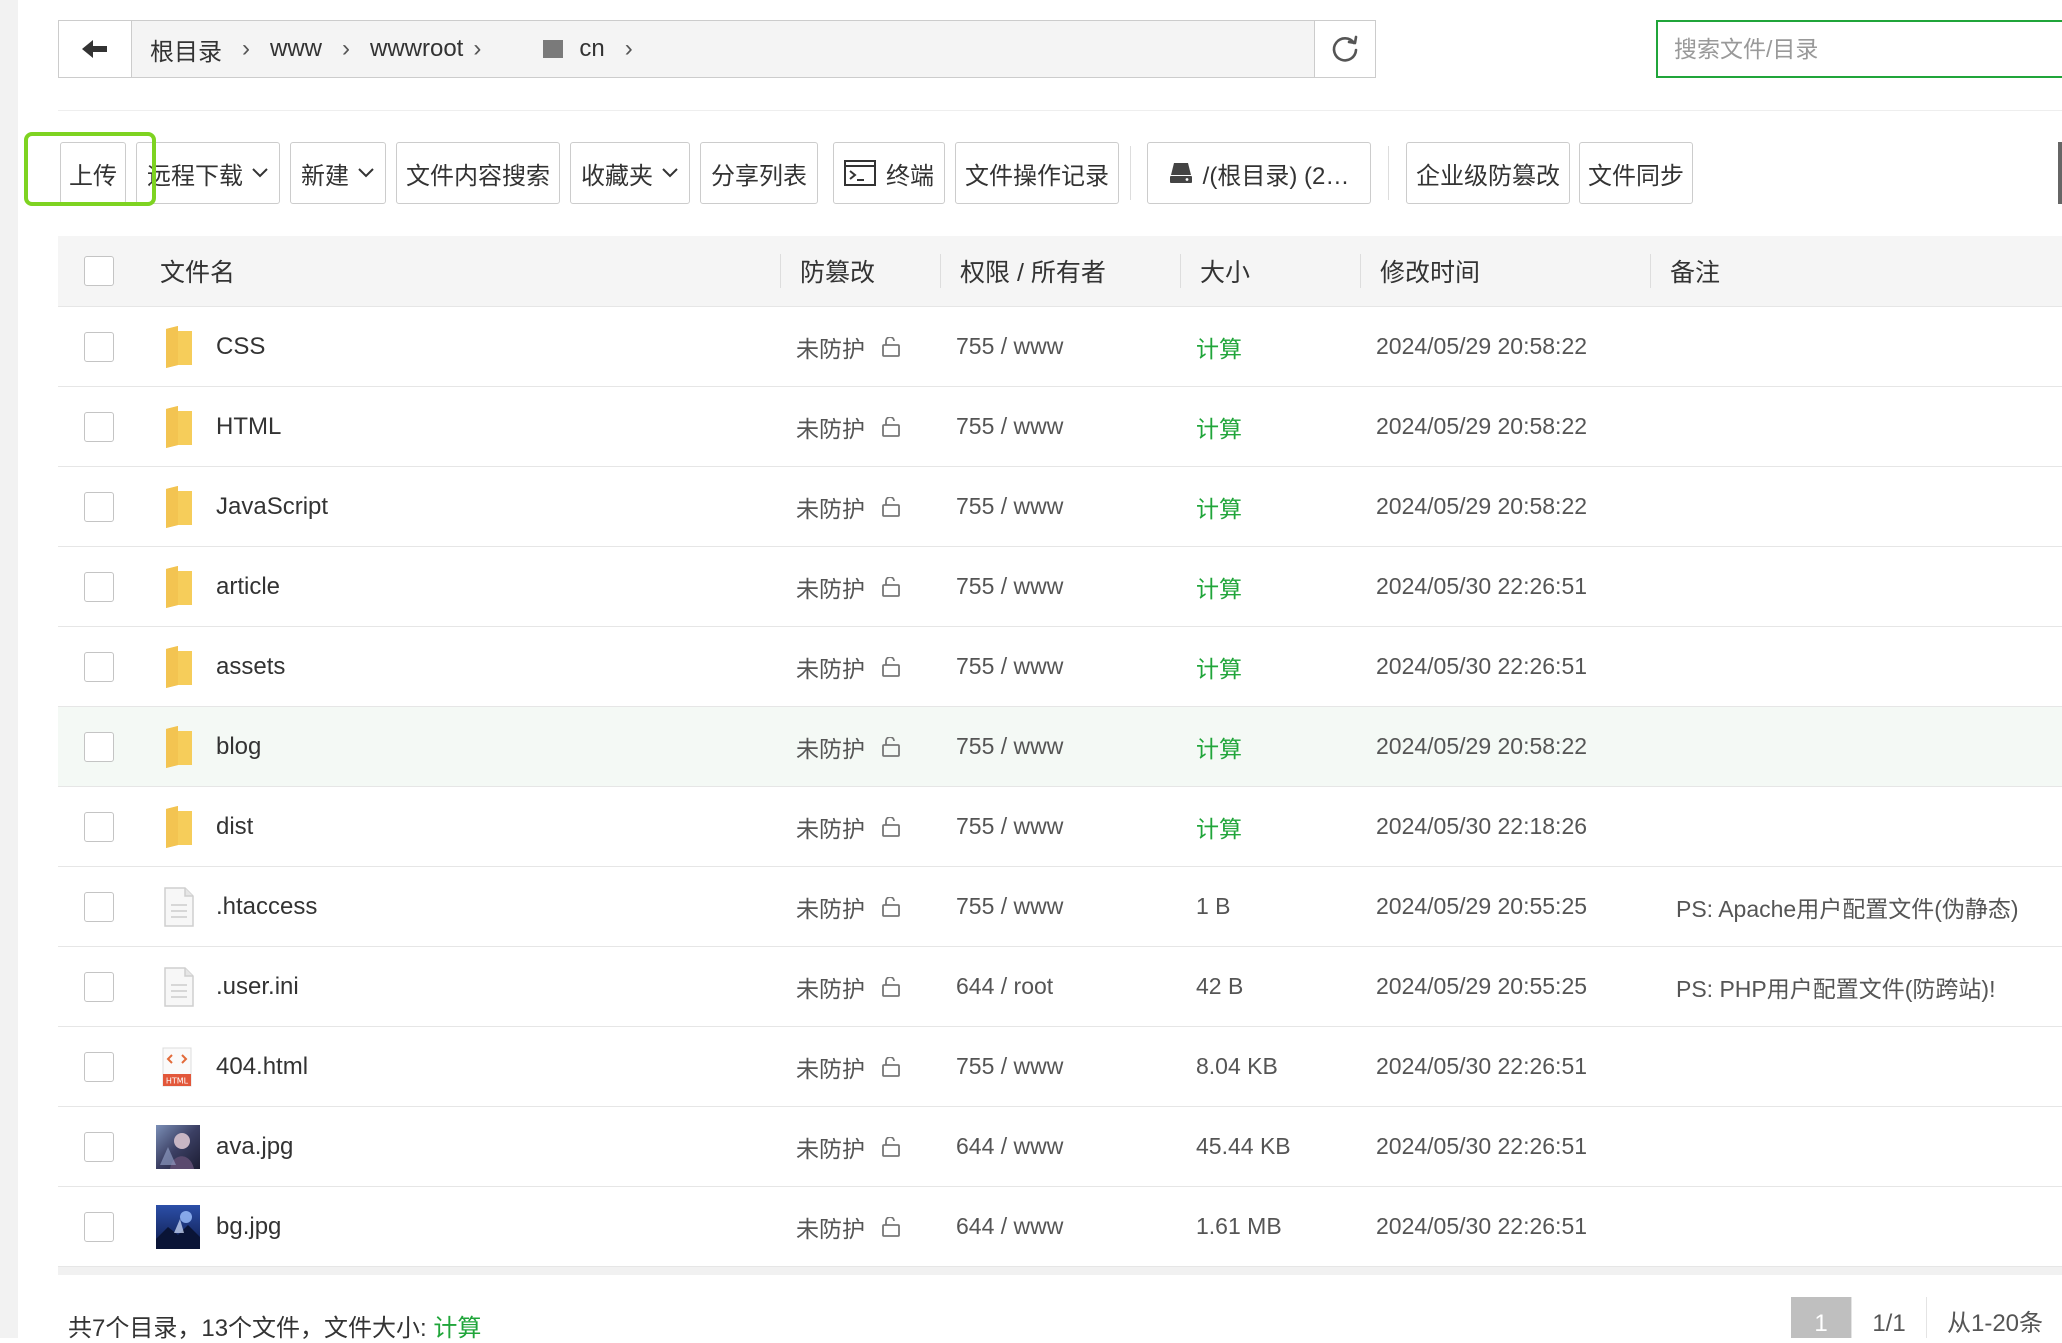 This screenshot has height=1343, width=2062. What do you see at coordinates (248, 426) in the screenshot?
I see `file-name: HTML` at bounding box center [248, 426].